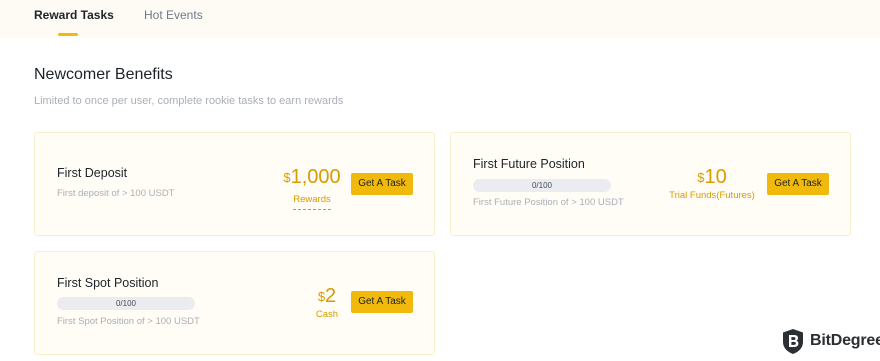 The width and height of the screenshot is (880, 361). What do you see at coordinates (68, 34) in the screenshot?
I see `active-tab-indicator` at bounding box center [68, 34].